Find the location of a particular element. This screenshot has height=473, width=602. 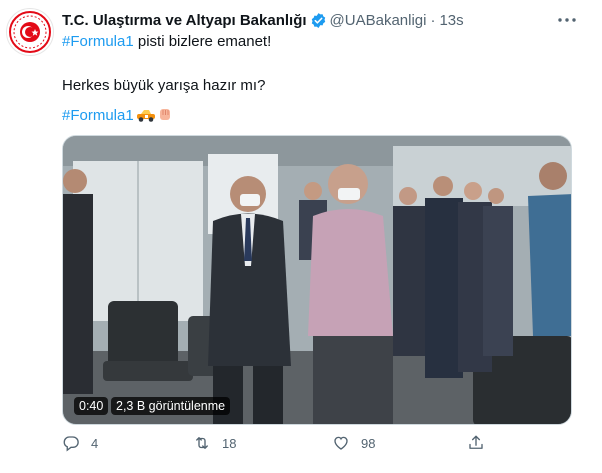

verified-badge-icon is located at coordinates (318, 20).